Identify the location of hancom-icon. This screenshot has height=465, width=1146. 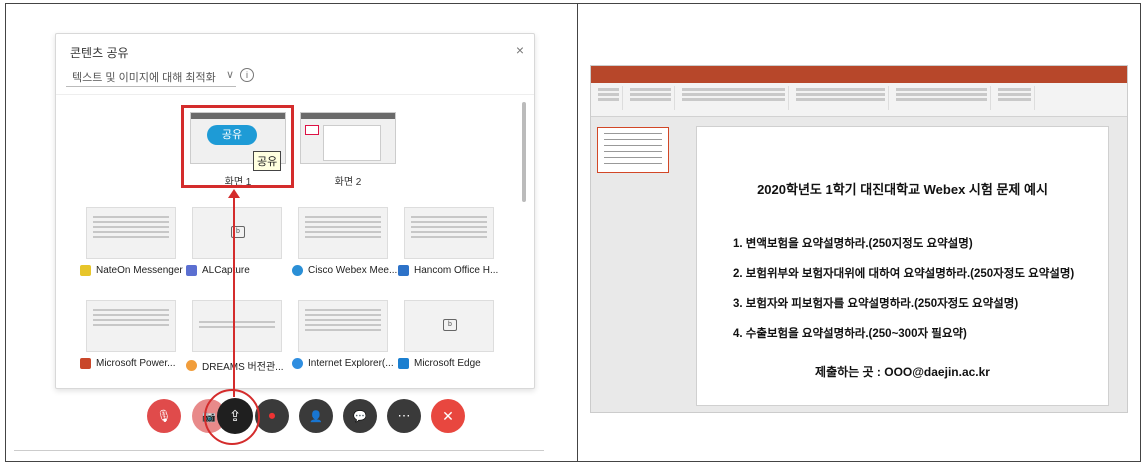
(403, 270).